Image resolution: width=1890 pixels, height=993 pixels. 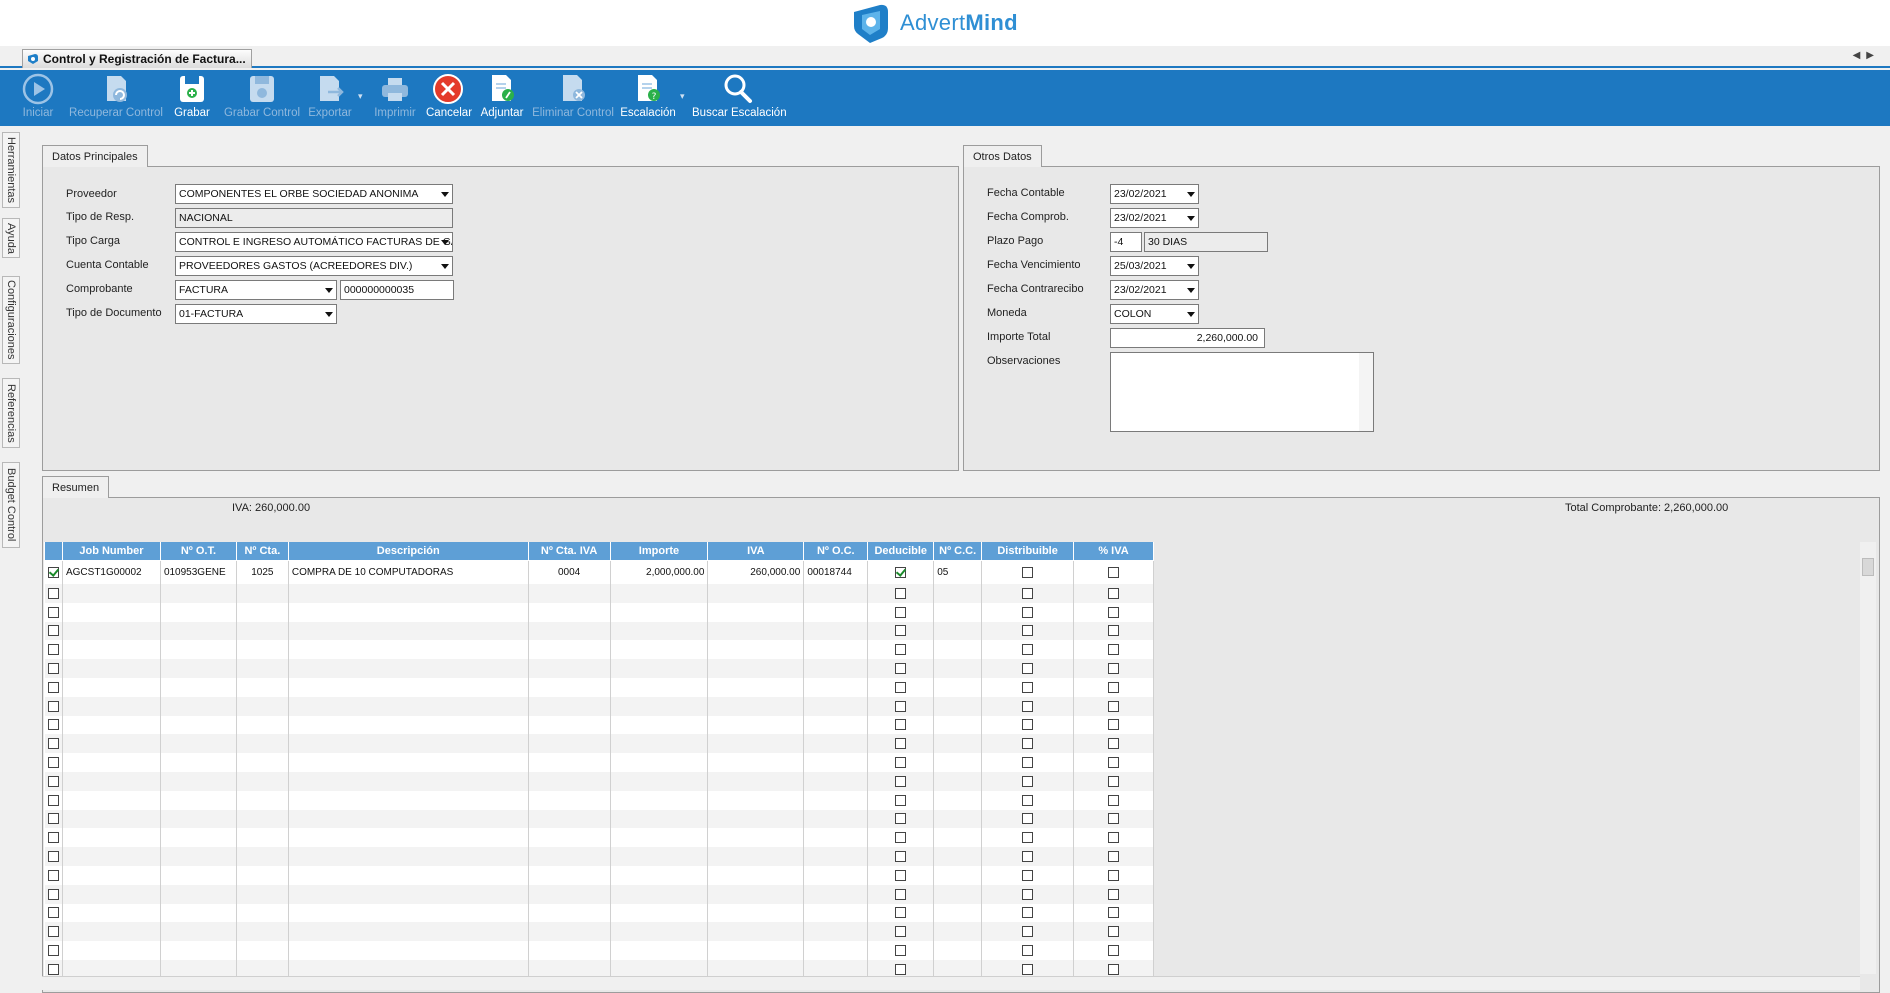 What do you see at coordinates (1154, 266) in the screenshot?
I see `fecha-vencimiento-picker: 25/03/2021` at bounding box center [1154, 266].